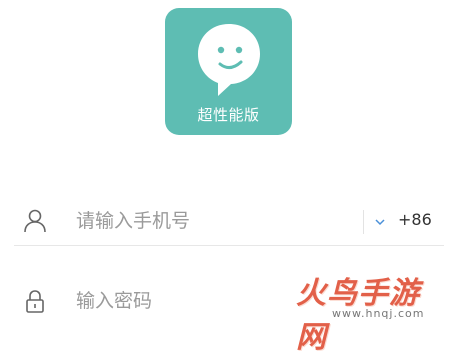  What do you see at coordinates (378, 313) in the screenshot?
I see `watermark-url: www.hnqj.com` at bounding box center [378, 313].